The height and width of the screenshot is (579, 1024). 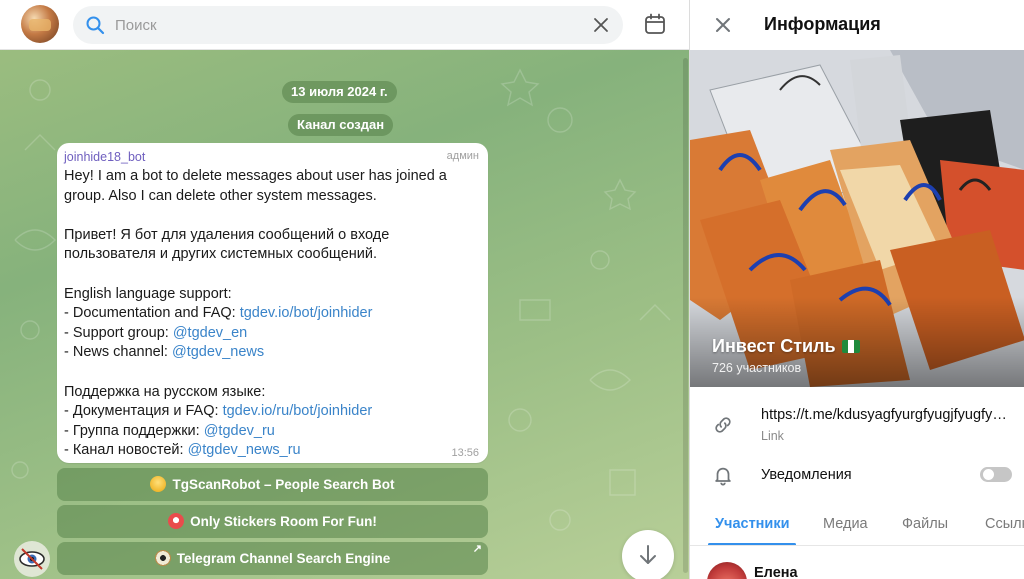 What do you see at coordinates (806, 475) in the screenshot?
I see `notifications-label: Уведомления` at bounding box center [806, 475].